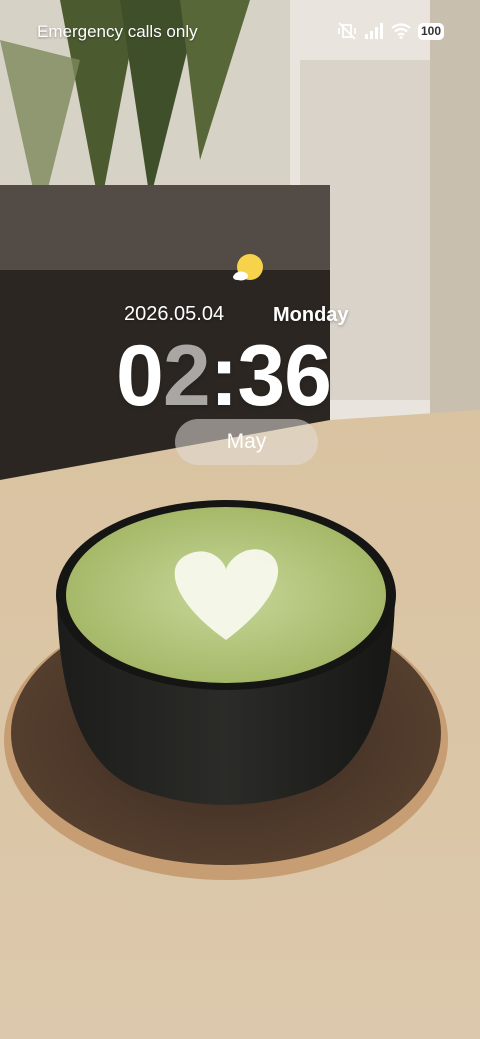  I want to click on sun-cloud-icon, so click(248, 267).